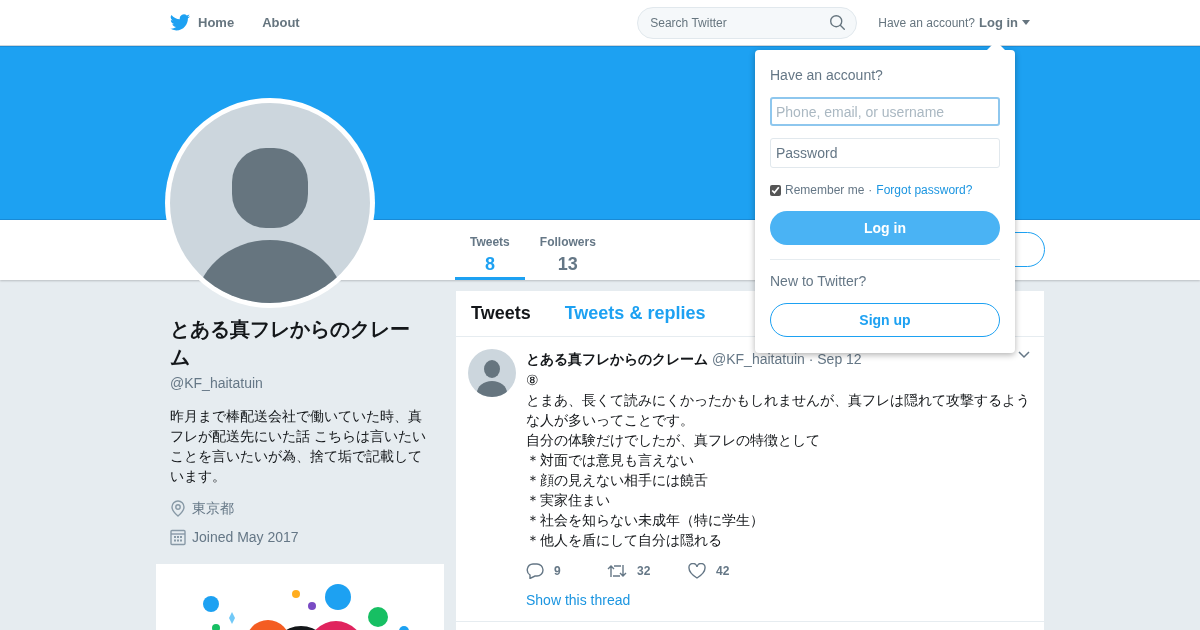 Image resolution: width=1200 pixels, height=630 pixels. What do you see at coordinates (728, 571) in the screenshot?
I see `tweet-action-button: 42` at bounding box center [728, 571].